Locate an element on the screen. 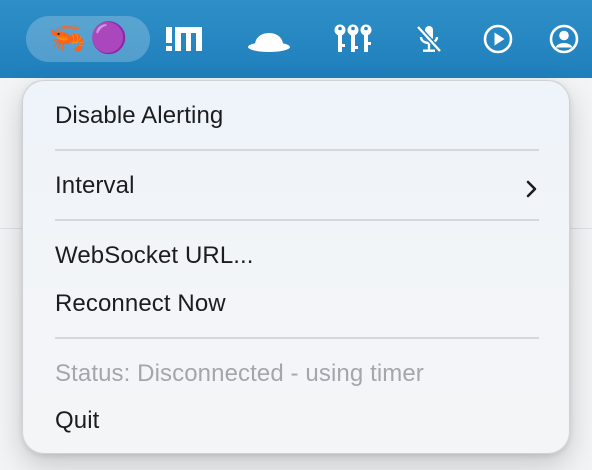 This screenshot has width=592, height=470. microphone-muted-icon is located at coordinates (429, 39).